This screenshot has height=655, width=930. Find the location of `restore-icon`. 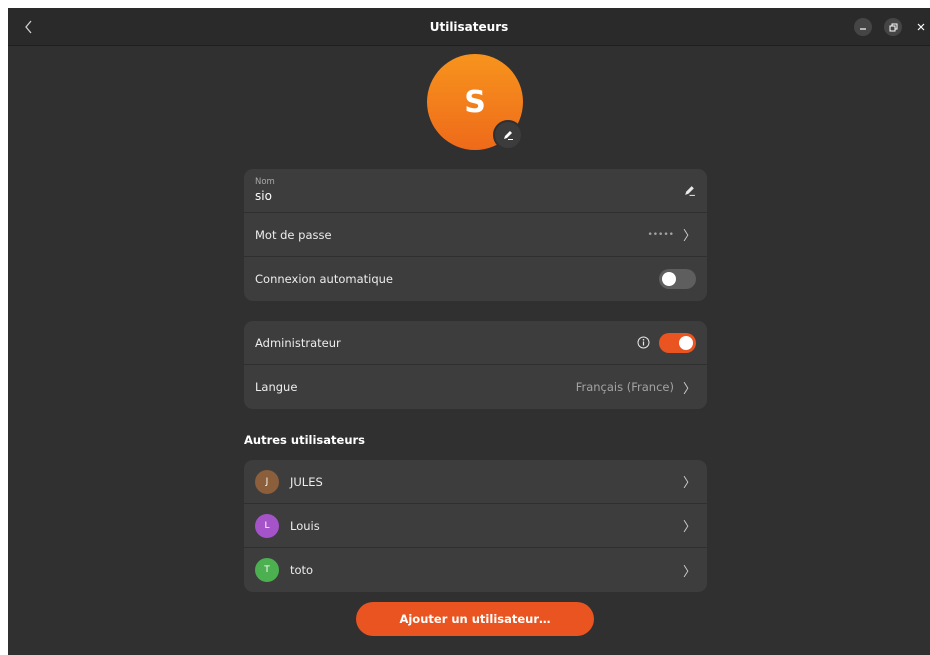

restore-icon is located at coordinates (893, 27).